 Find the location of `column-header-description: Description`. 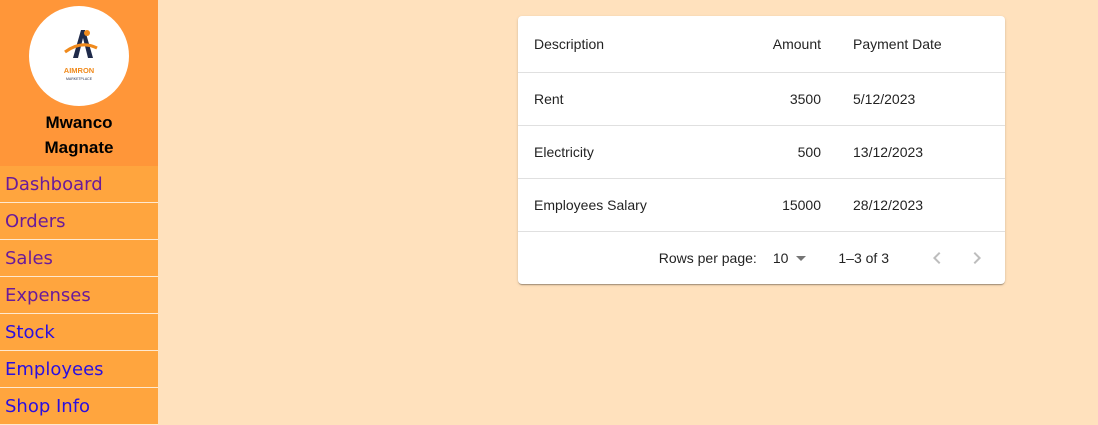

column-header-description: Description is located at coordinates (626, 44).